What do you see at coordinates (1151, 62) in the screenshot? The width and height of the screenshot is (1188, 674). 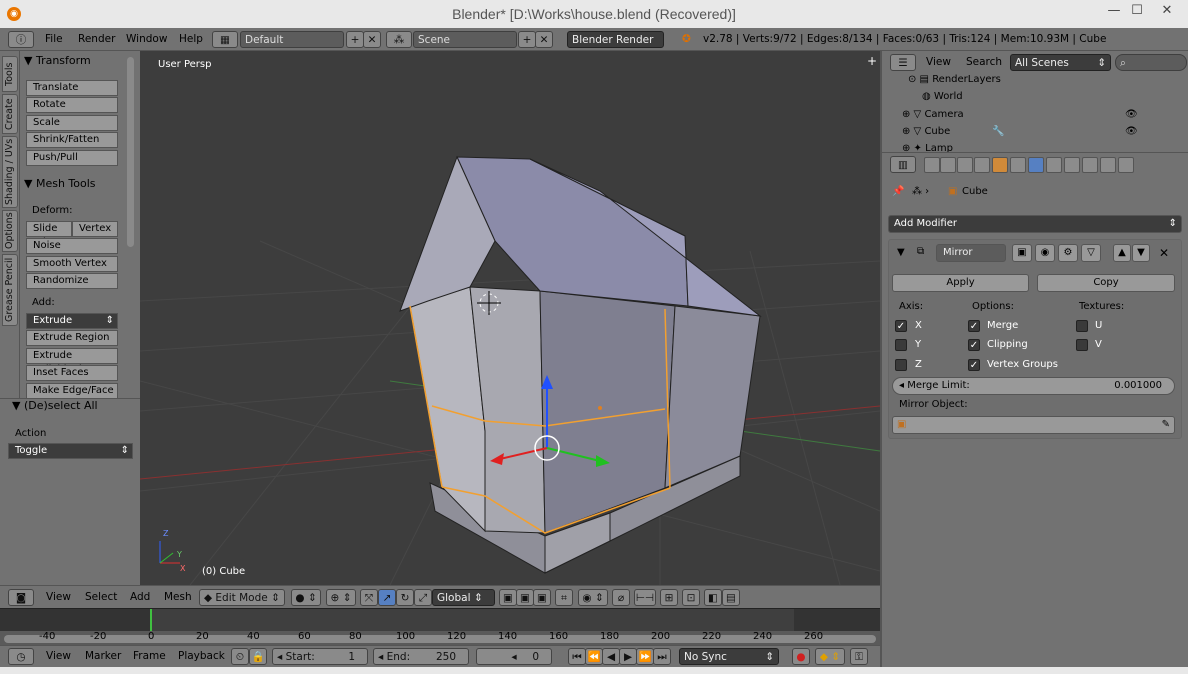 I see `outliner-search-input: ⌕` at bounding box center [1151, 62].